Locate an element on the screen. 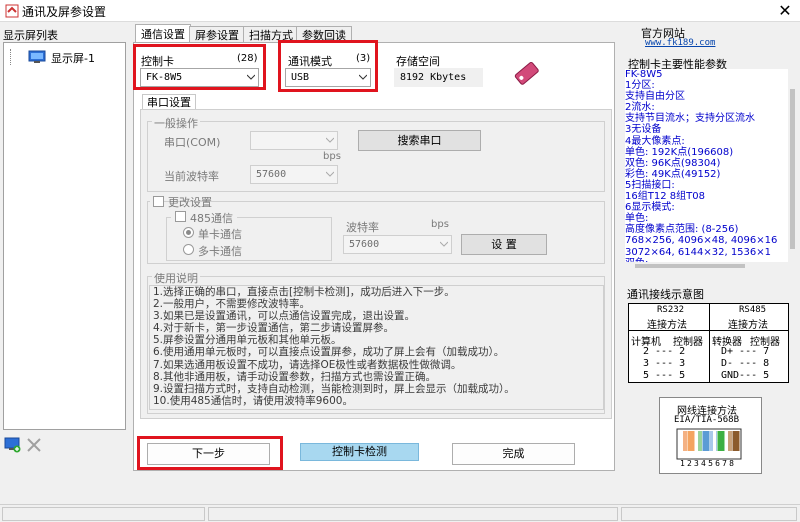 This screenshot has height=522, width=800. rate-unit: bps is located at coordinates (440, 224).